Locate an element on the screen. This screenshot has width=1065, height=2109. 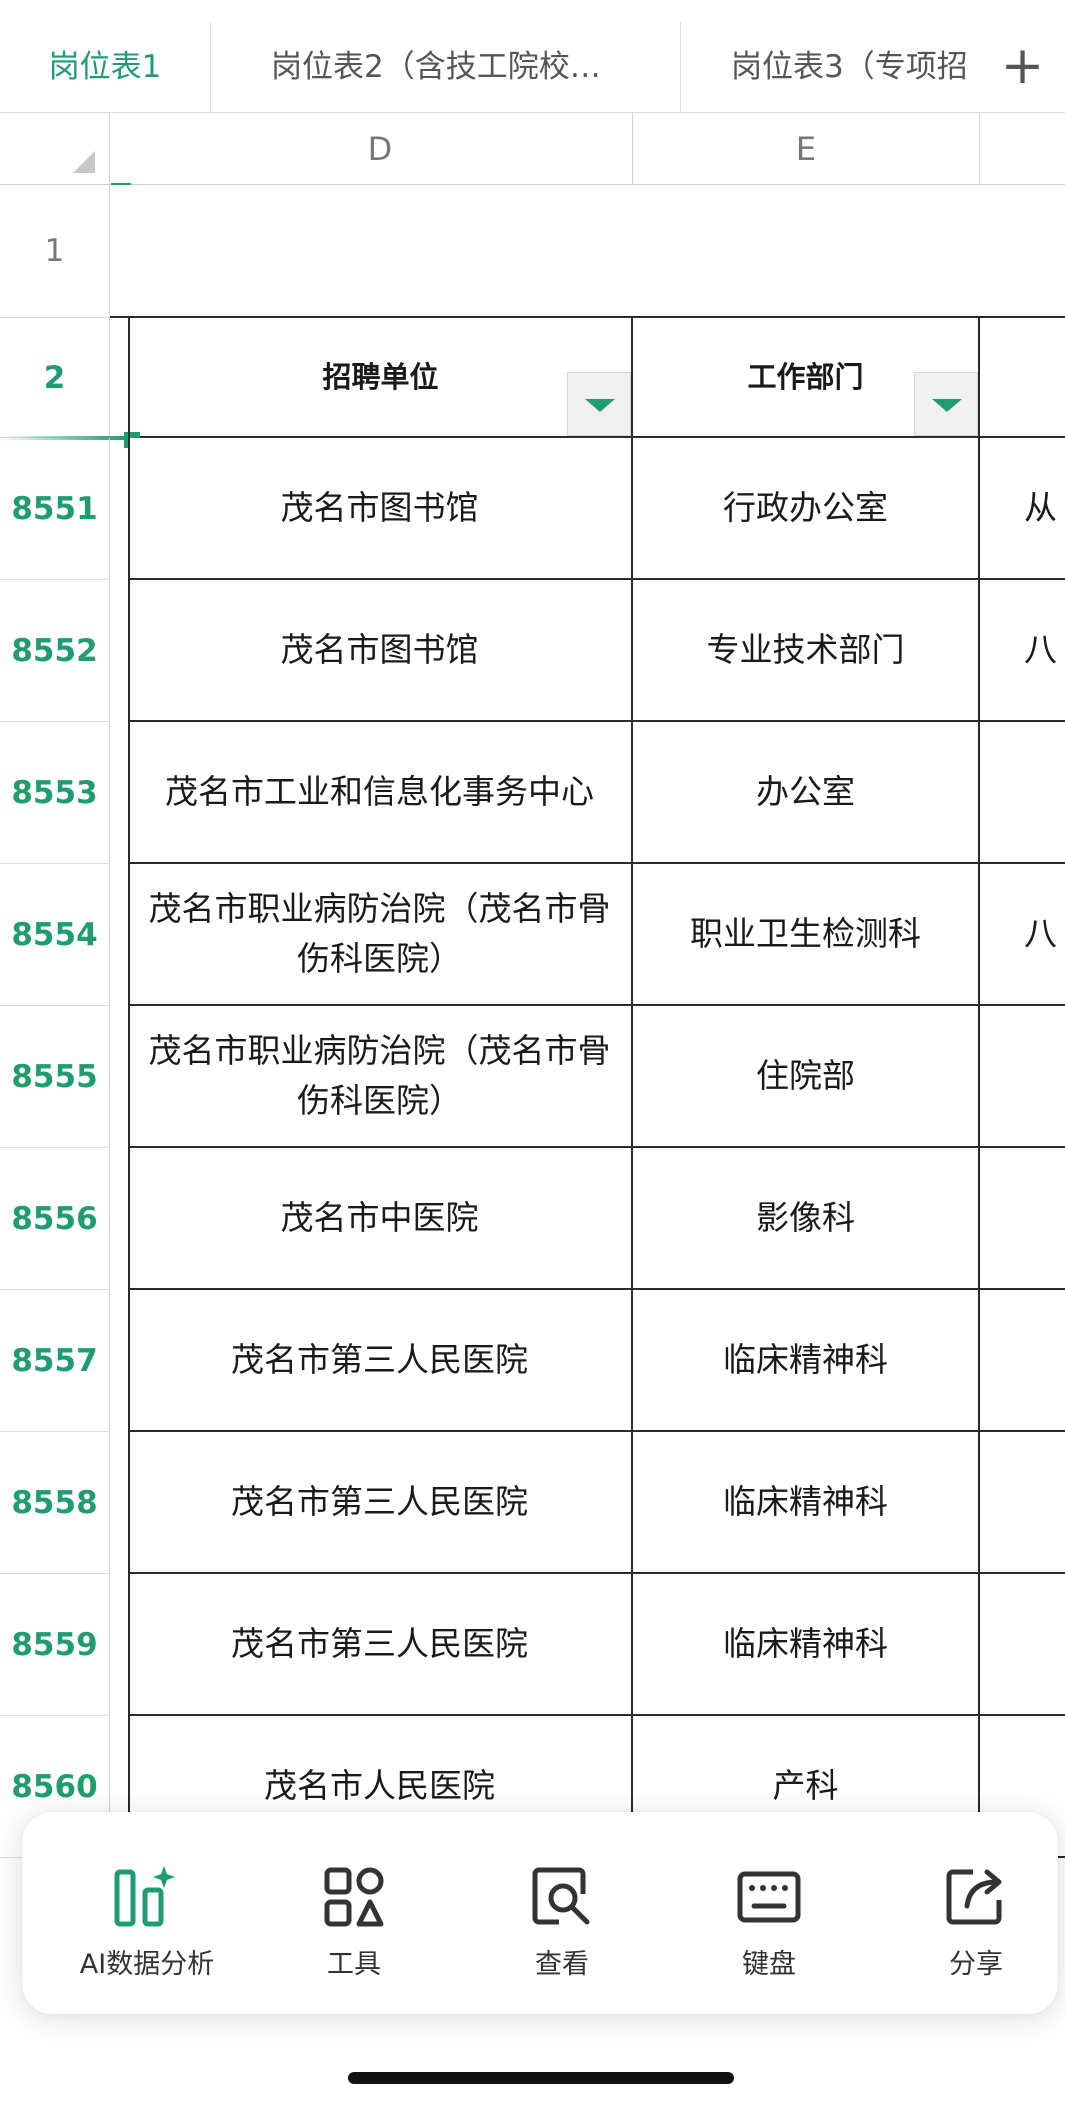
row-header: 8551 is located at coordinates (55, 509).